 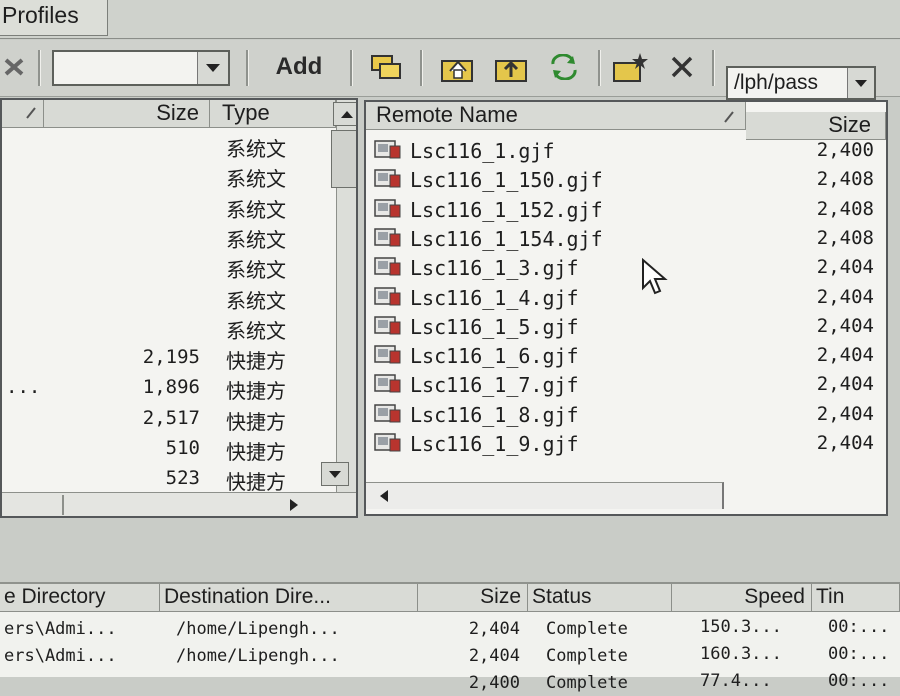 I want to click on profile-combo, so click(x=141, y=68).